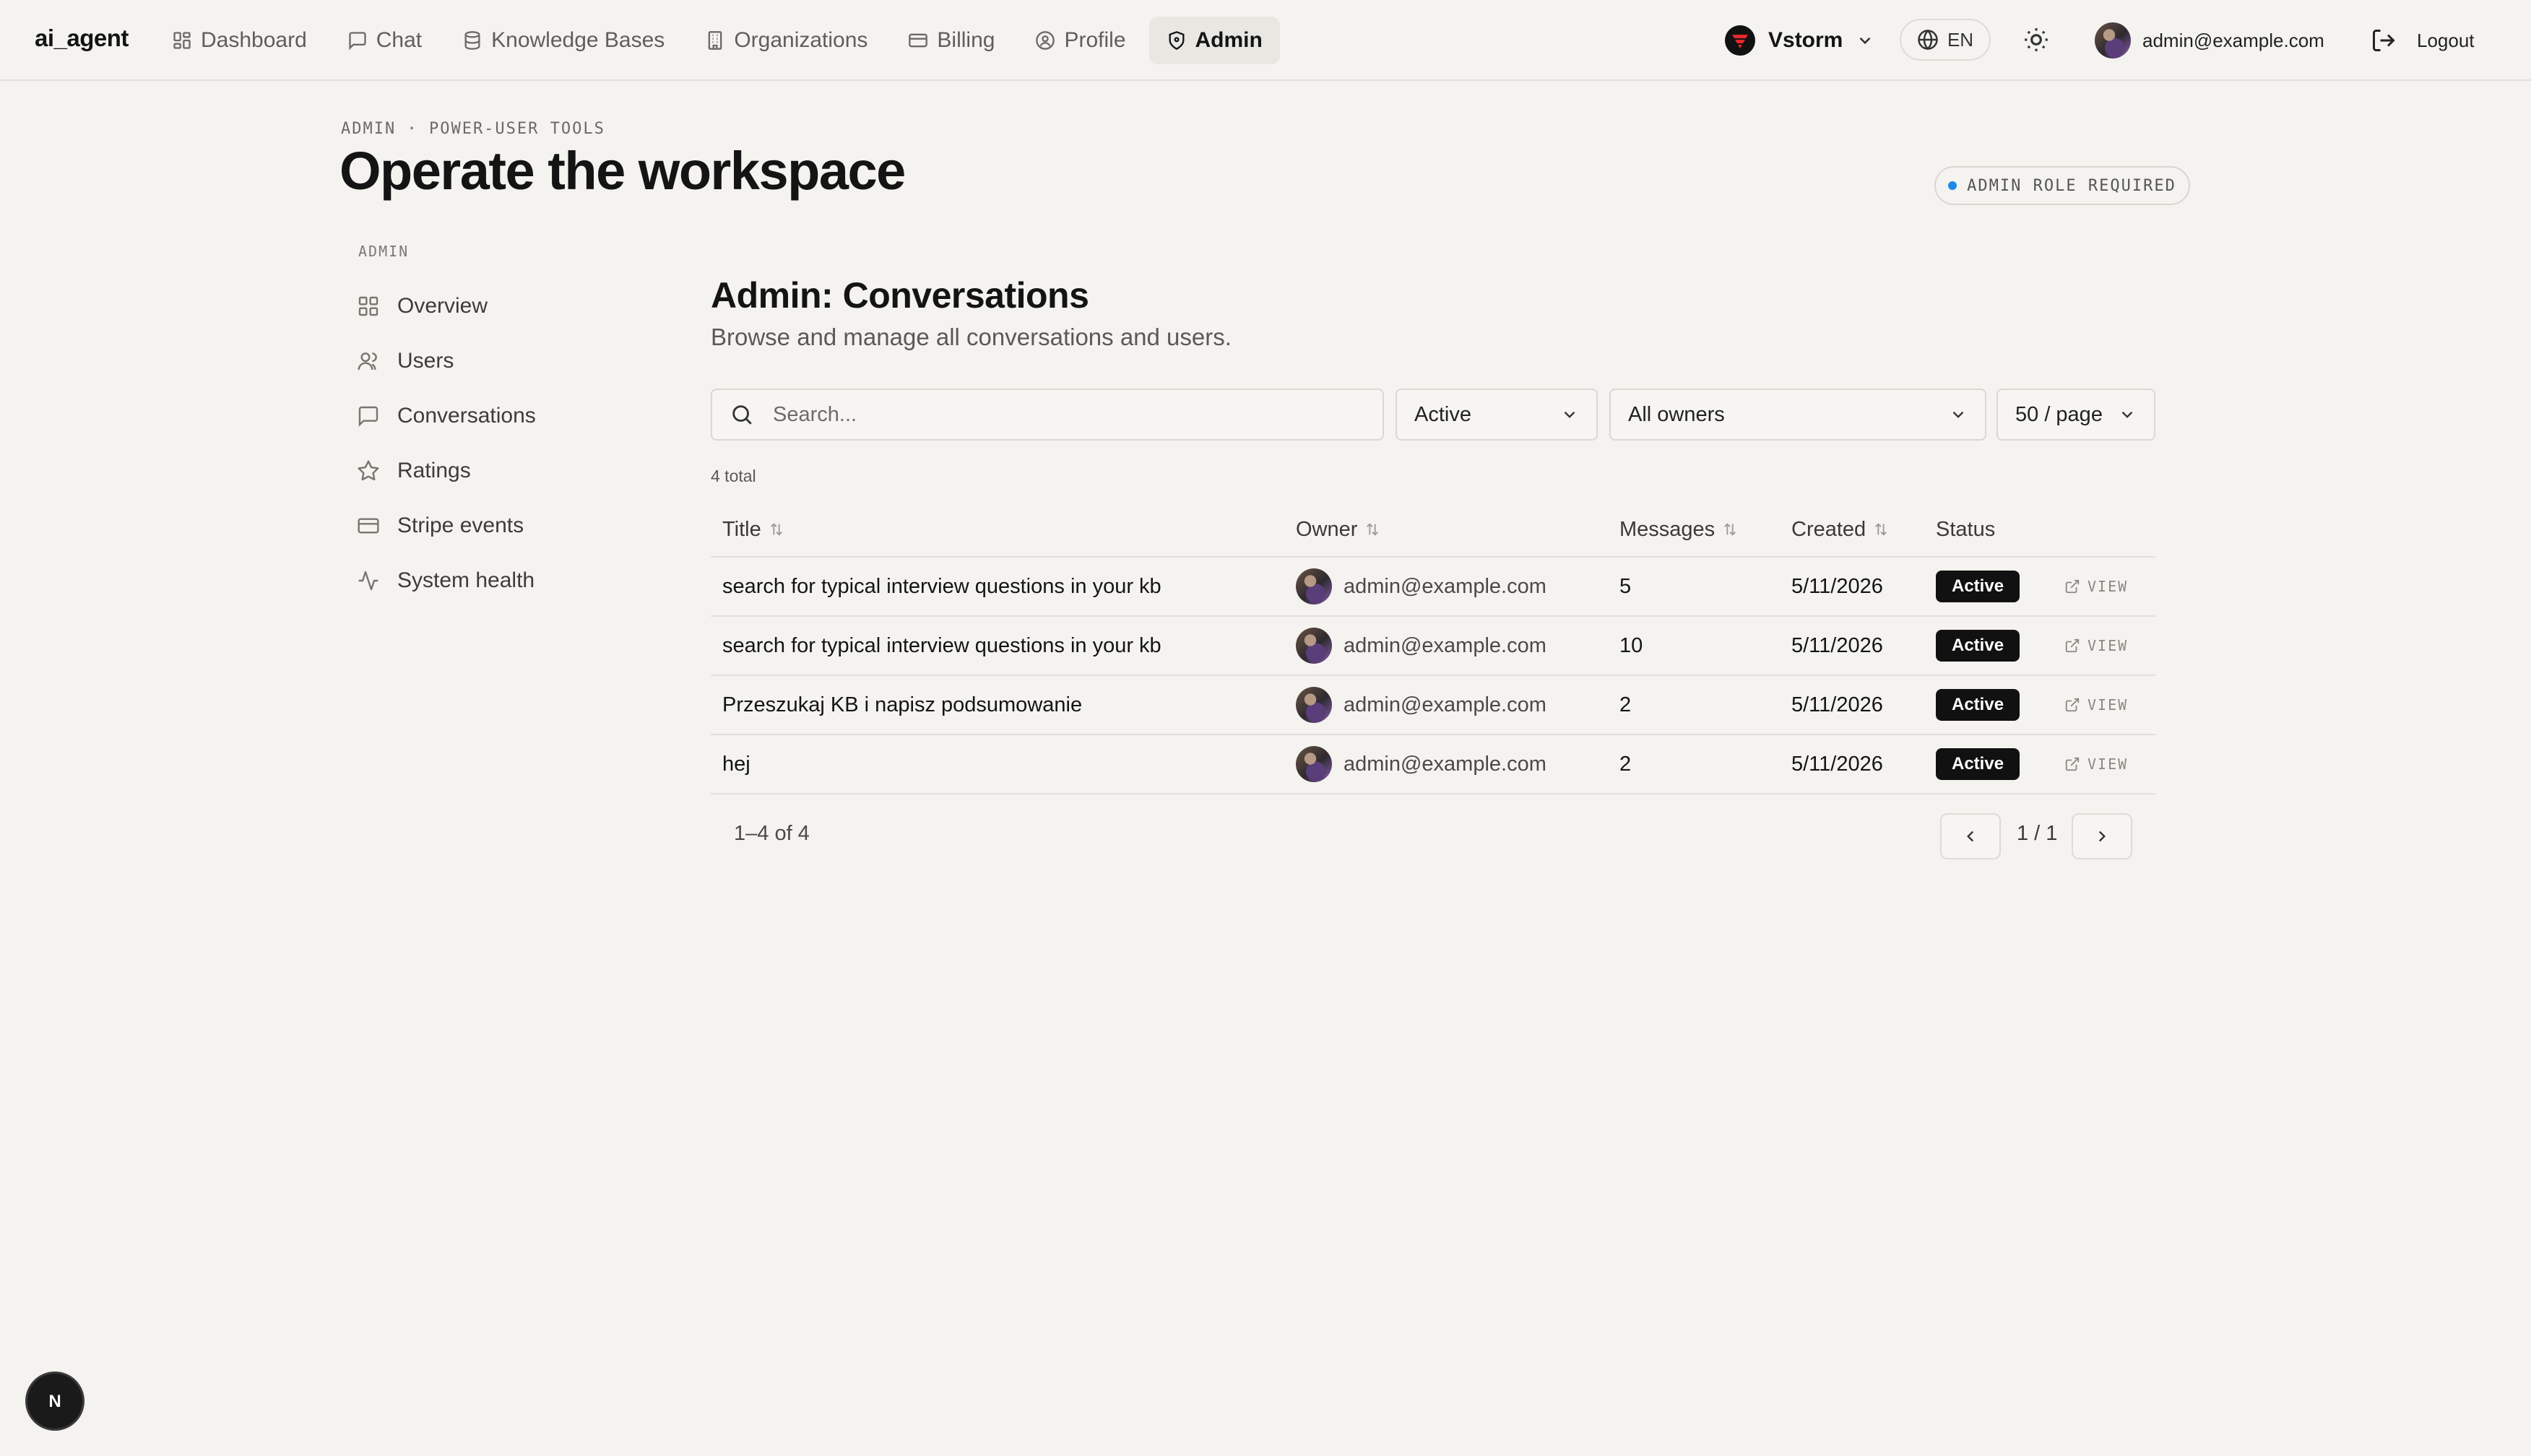 Image resolution: width=2531 pixels, height=1456 pixels. I want to click on fab-letter: N, so click(55, 1401).